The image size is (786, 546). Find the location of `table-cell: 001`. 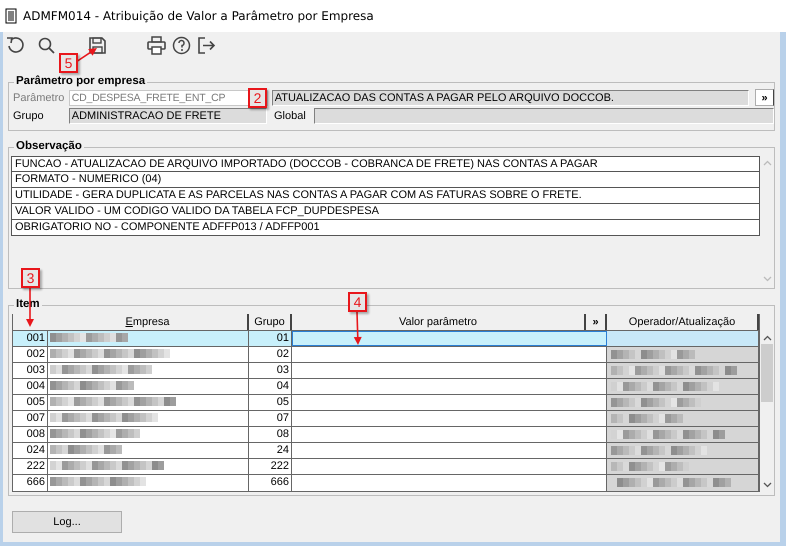

table-cell: 001 is located at coordinates (30, 338).